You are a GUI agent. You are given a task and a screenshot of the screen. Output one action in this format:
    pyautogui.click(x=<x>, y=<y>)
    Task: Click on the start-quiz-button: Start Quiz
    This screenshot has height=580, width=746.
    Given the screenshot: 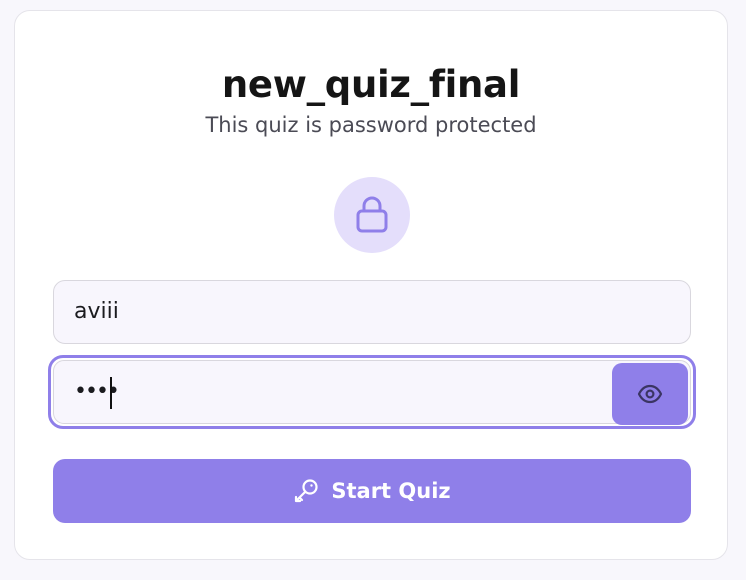 What is the action you would take?
    pyautogui.click(x=372, y=491)
    